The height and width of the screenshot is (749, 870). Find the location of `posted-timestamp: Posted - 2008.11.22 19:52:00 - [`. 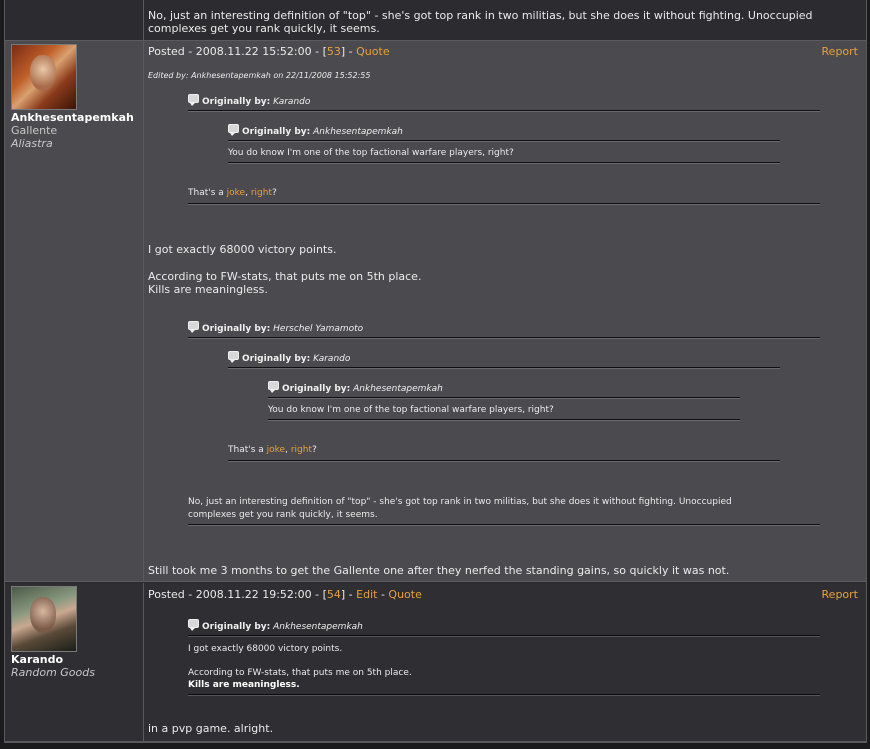

posted-timestamp: Posted - 2008.11.22 19:52:00 - [ is located at coordinates (237, 594).